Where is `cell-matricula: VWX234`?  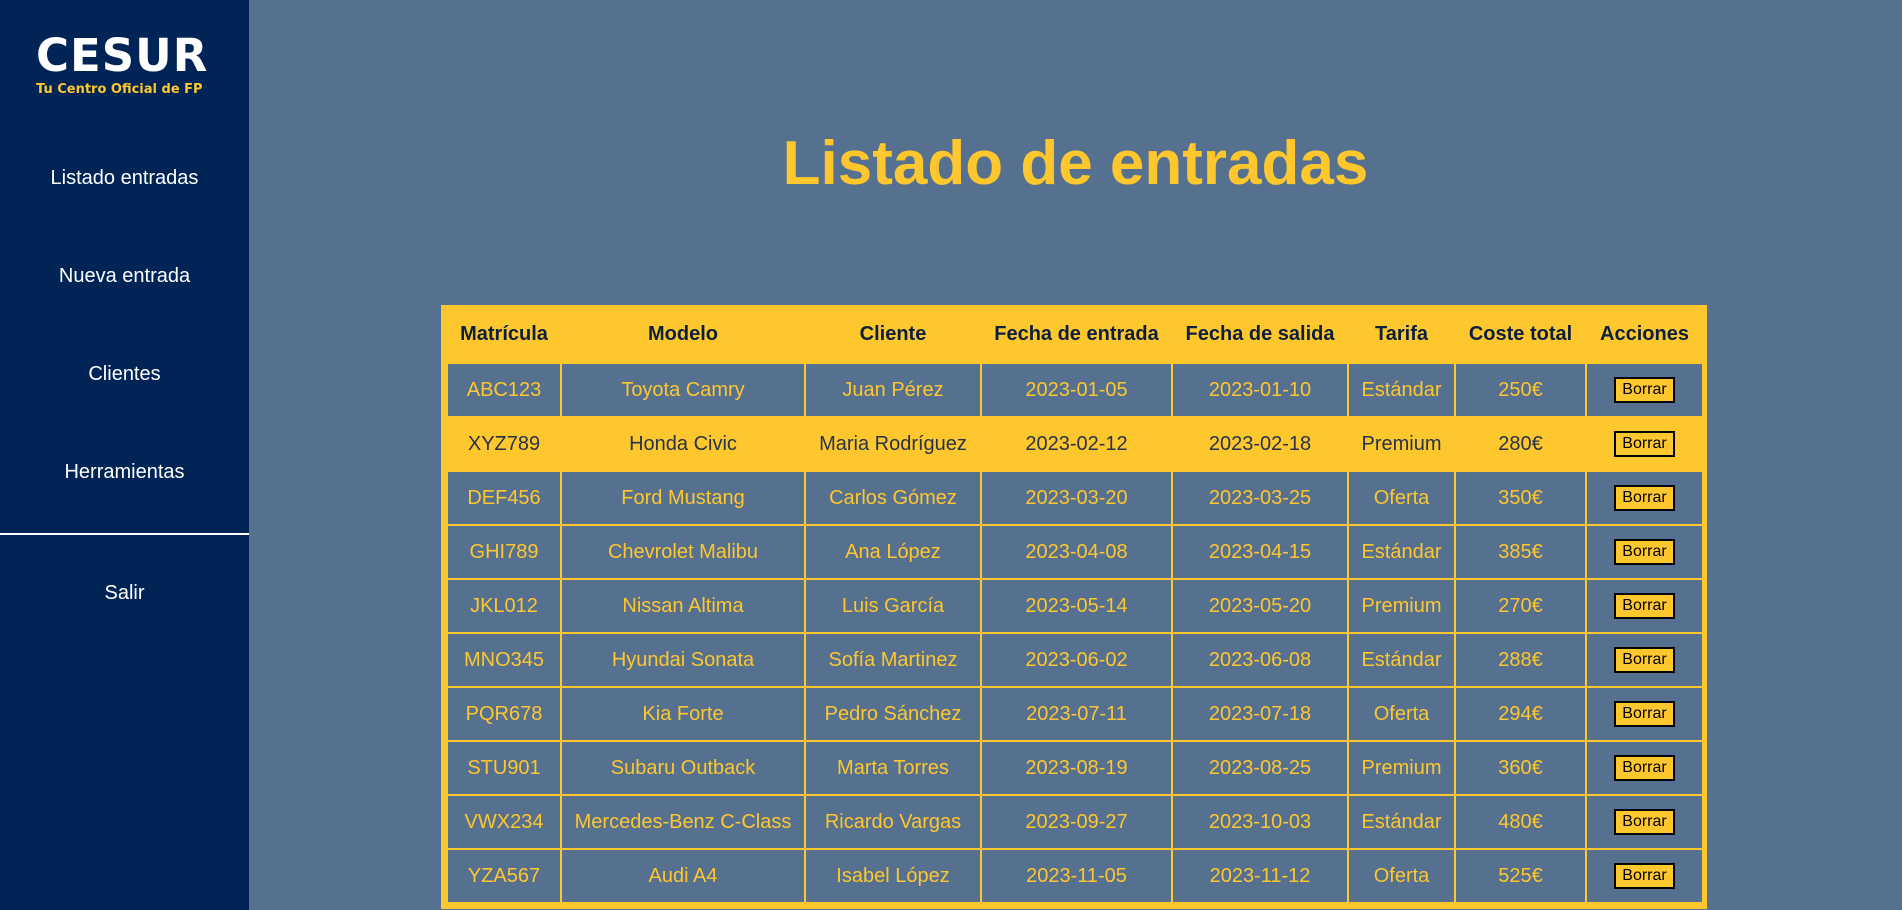 cell-matricula: VWX234 is located at coordinates (504, 822).